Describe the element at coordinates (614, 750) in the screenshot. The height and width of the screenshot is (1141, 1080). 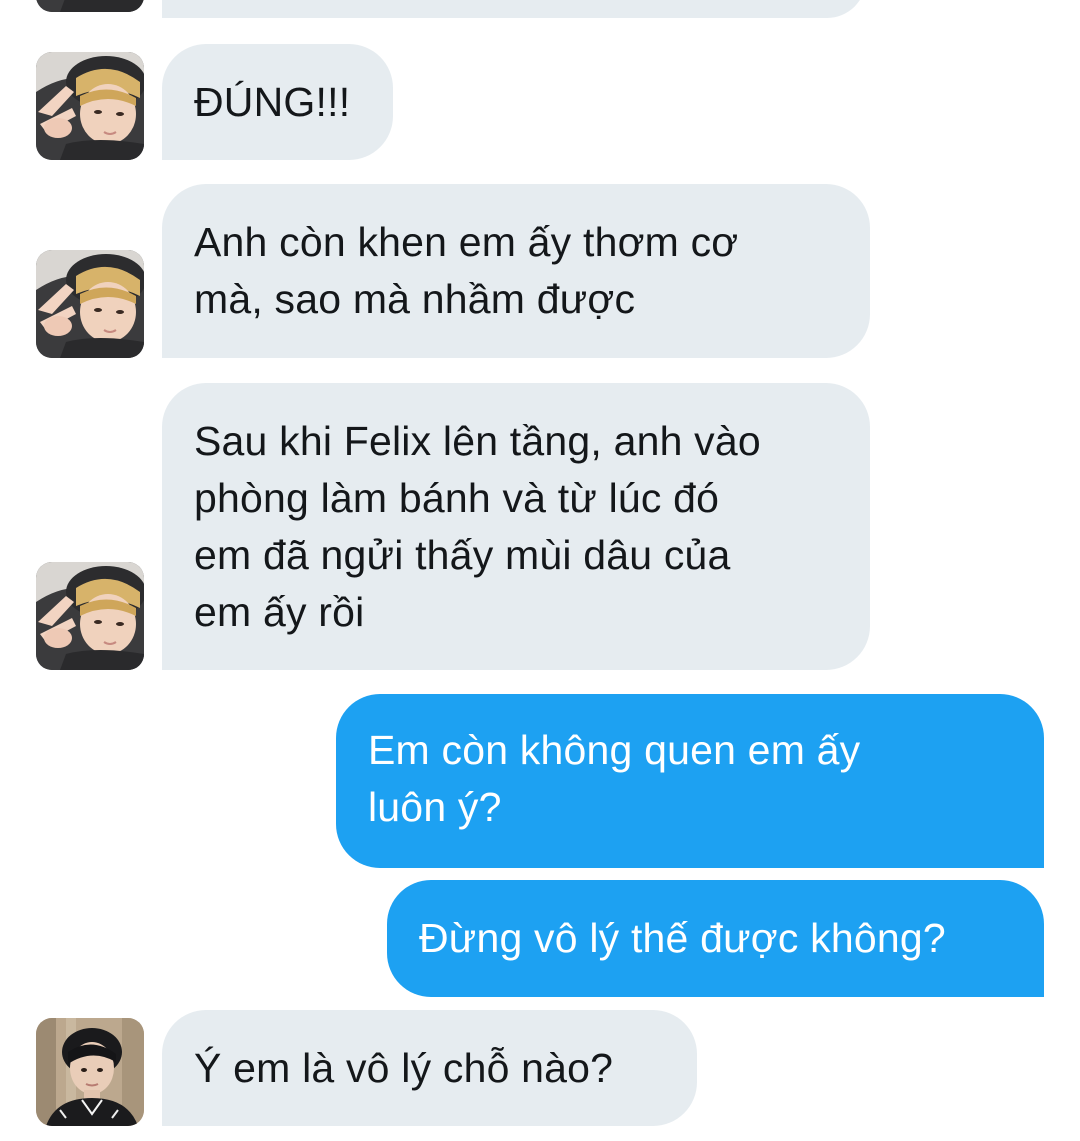
I see `message-text-line: Em còn không quen em ấy` at that location.